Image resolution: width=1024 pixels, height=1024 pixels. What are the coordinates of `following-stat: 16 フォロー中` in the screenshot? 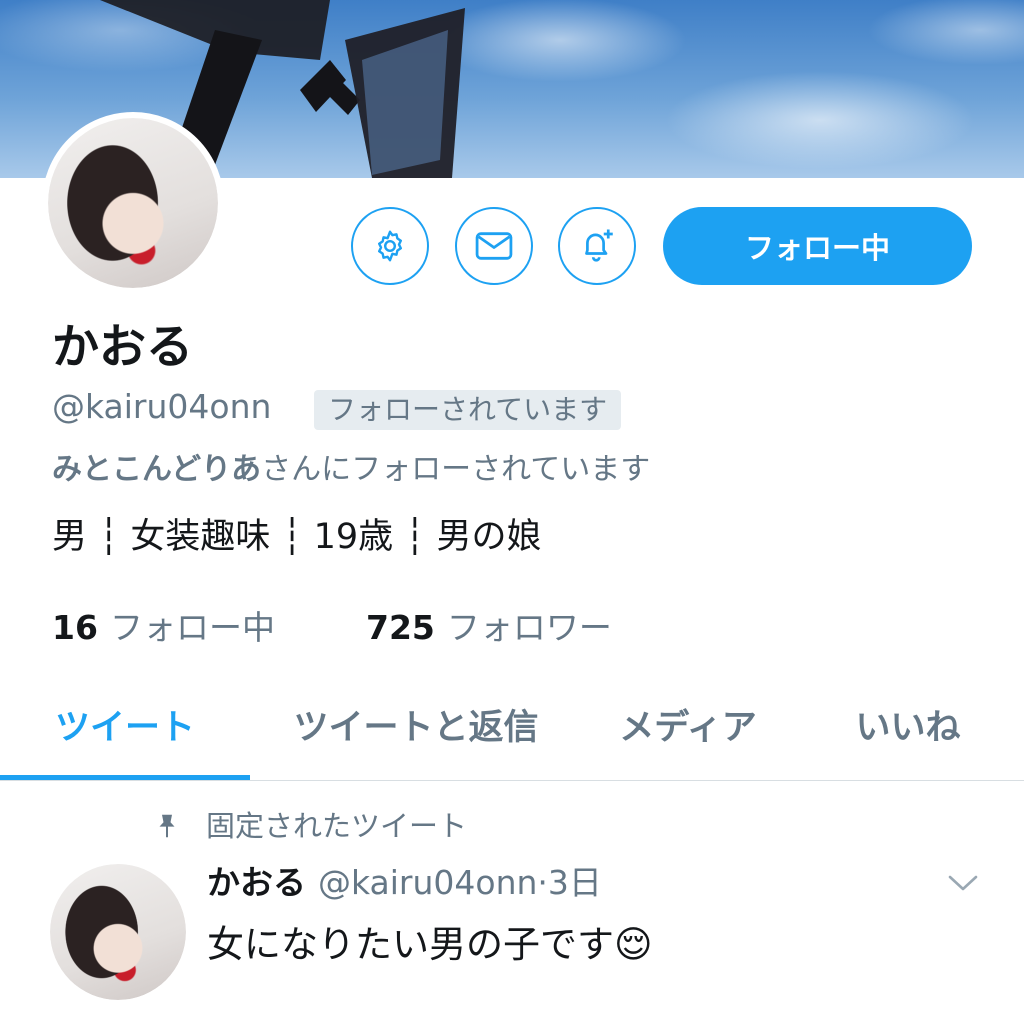 It's located at (163, 628).